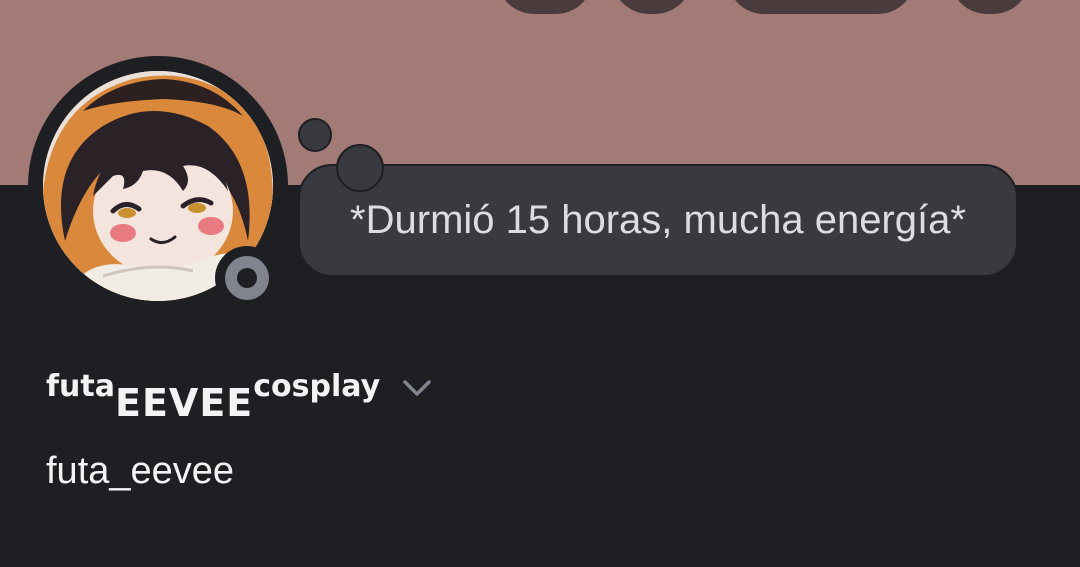  Describe the element at coordinates (317, 386) in the screenshot. I see `display-name-part: cosplay` at that location.